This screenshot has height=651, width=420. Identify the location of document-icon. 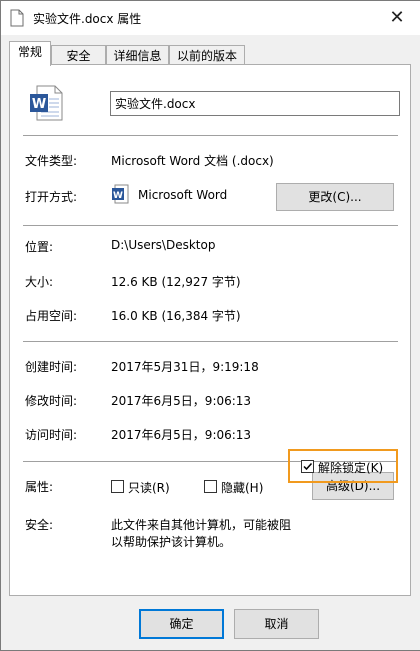
(17, 18).